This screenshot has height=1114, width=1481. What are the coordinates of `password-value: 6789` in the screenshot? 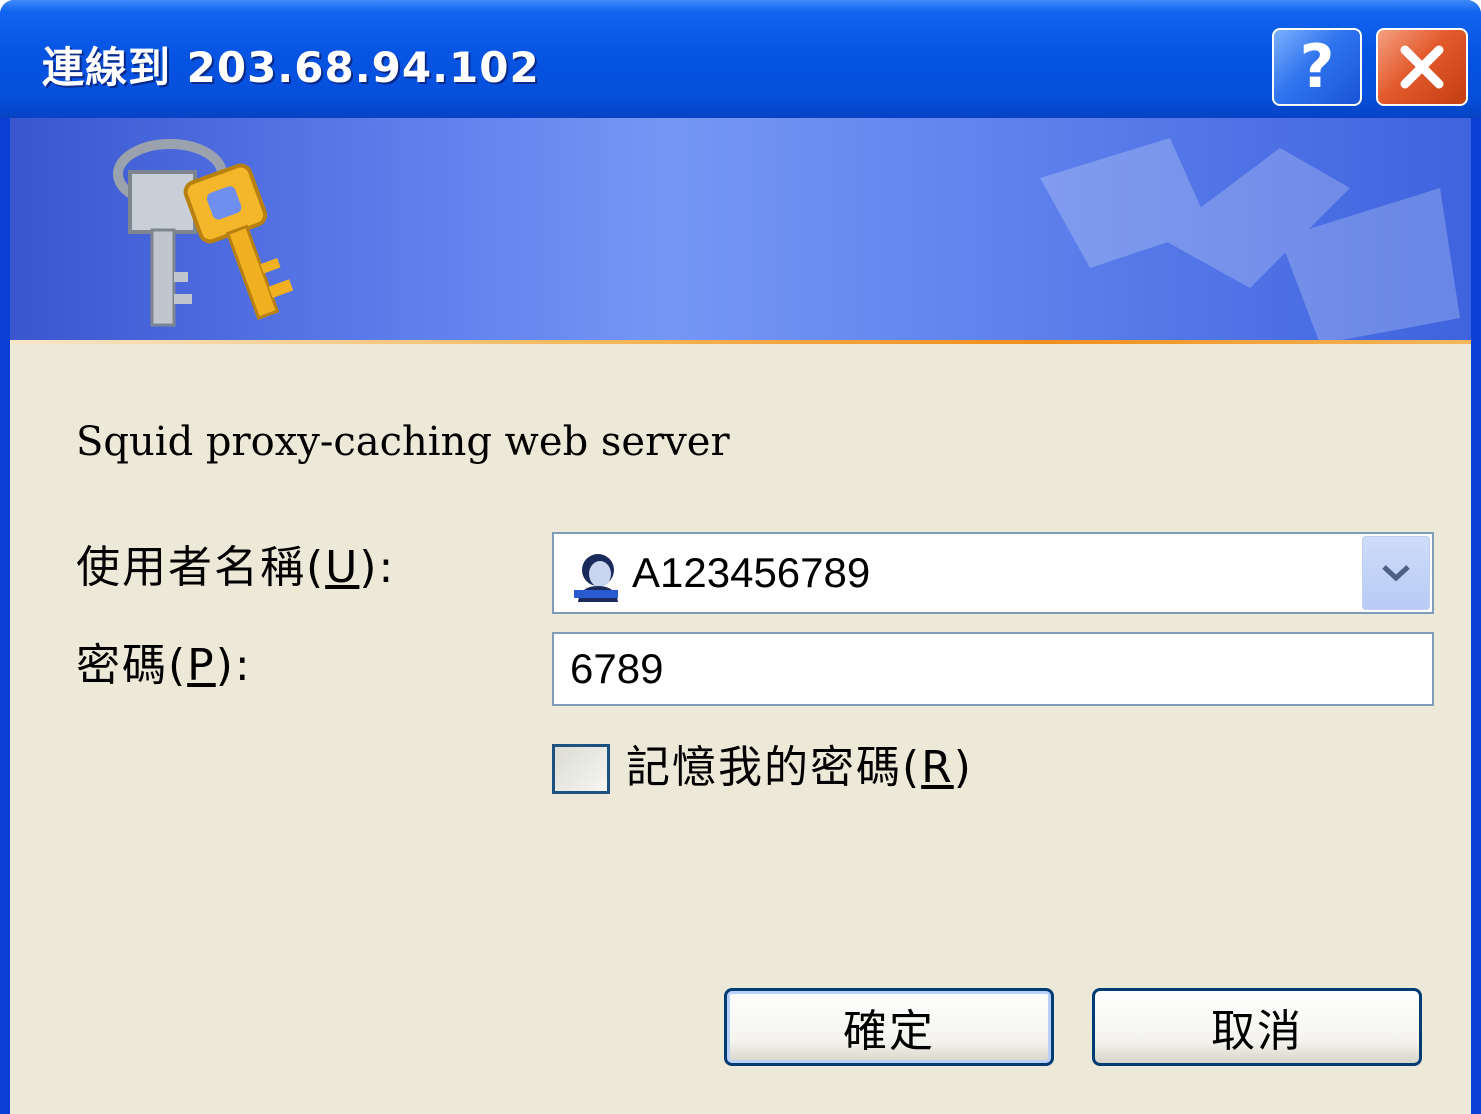 It's located at (616, 669).